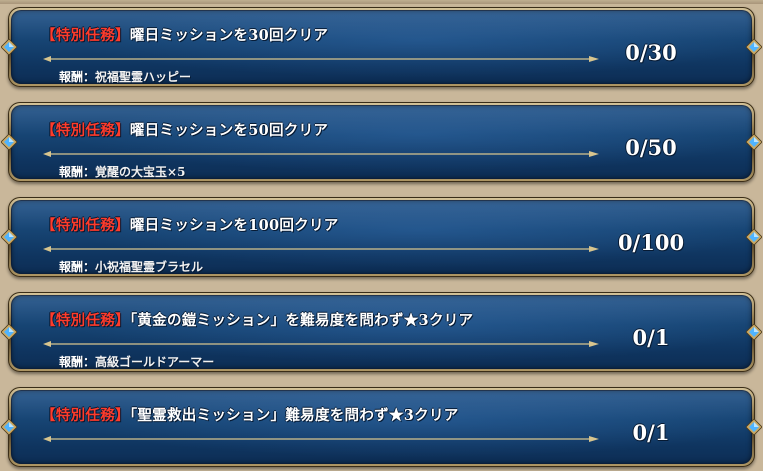  What do you see at coordinates (229, 35) in the screenshot?
I see `mission-title-text: 曜日ミッションを30回クリア` at bounding box center [229, 35].